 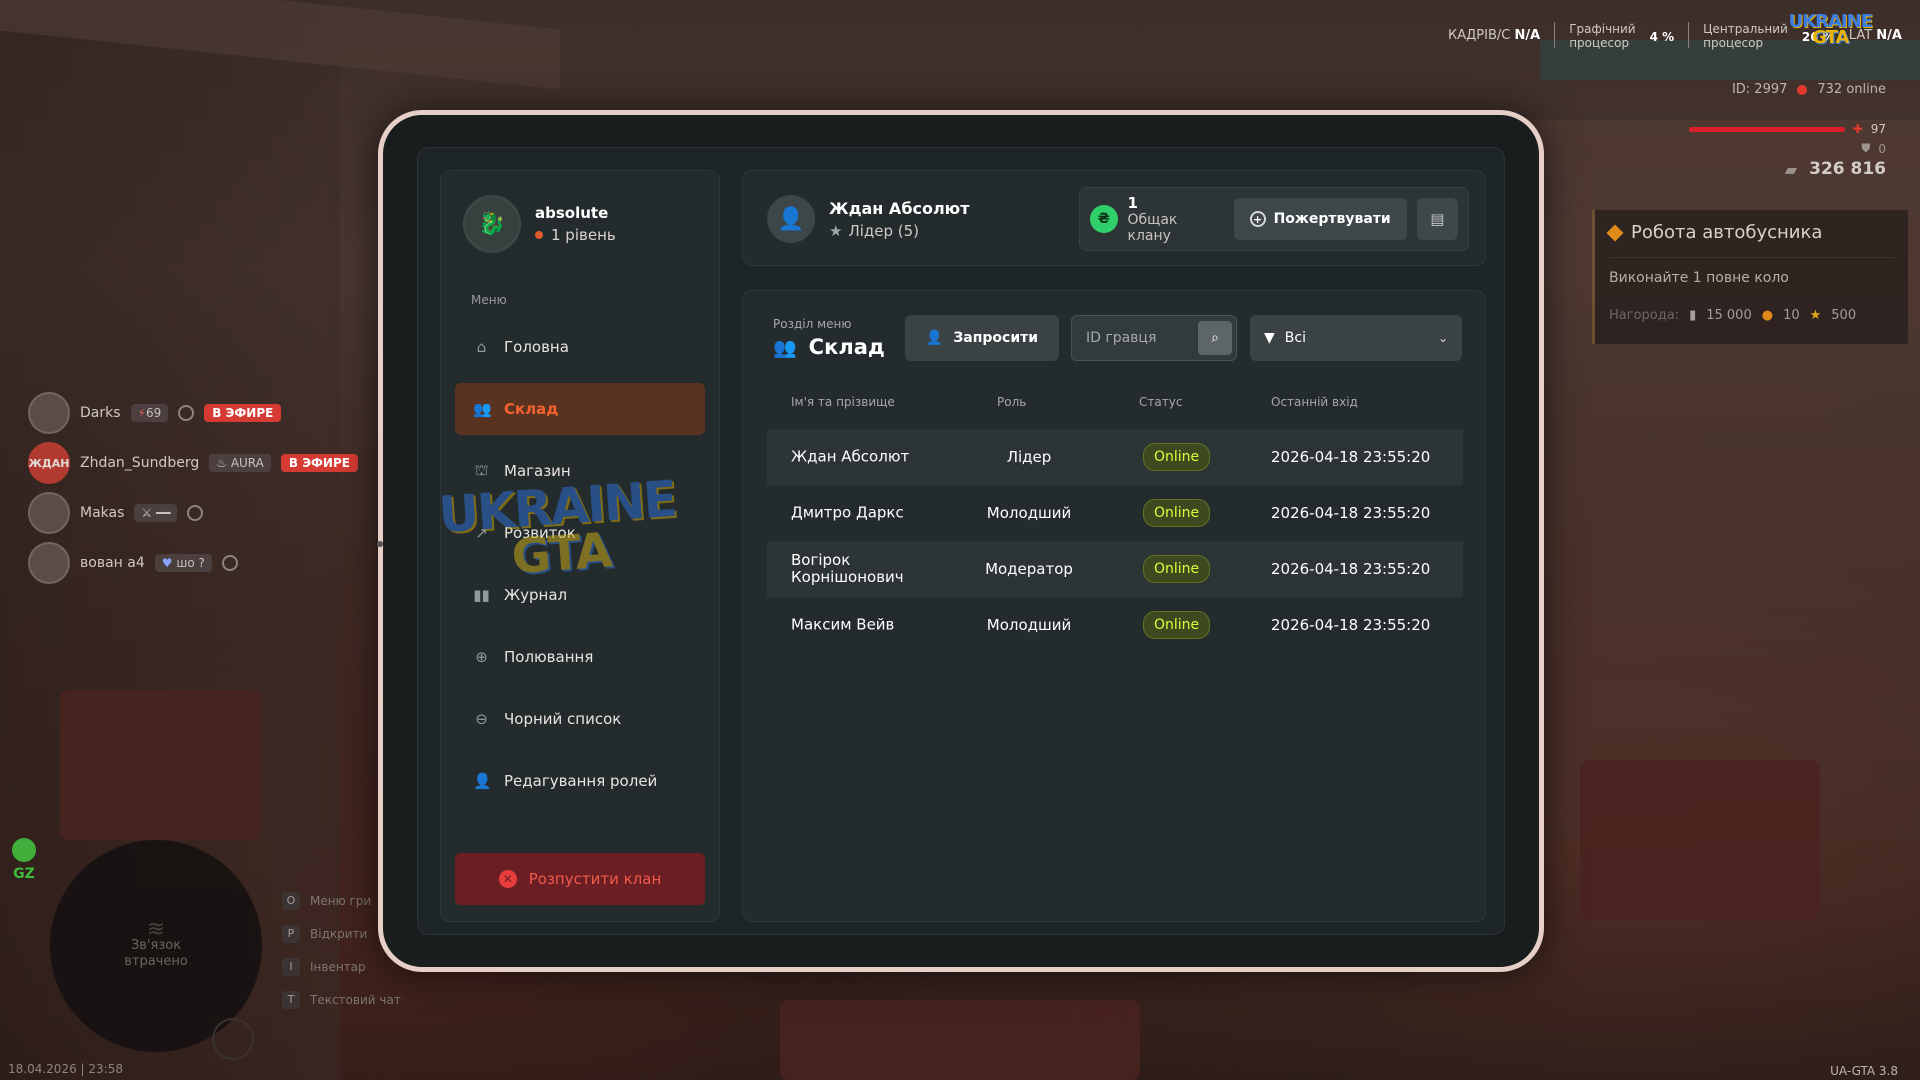 What do you see at coordinates (1751, 271) in the screenshot?
I see `quest-description: Виконайте 1 повне коло` at bounding box center [1751, 271].